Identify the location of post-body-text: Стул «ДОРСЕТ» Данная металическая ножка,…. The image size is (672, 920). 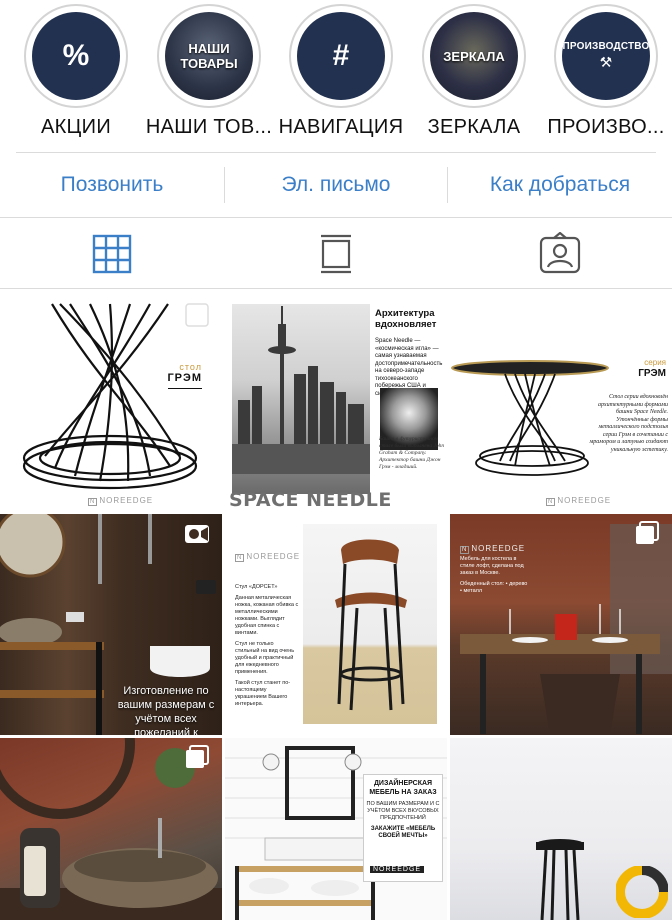
(267, 646).